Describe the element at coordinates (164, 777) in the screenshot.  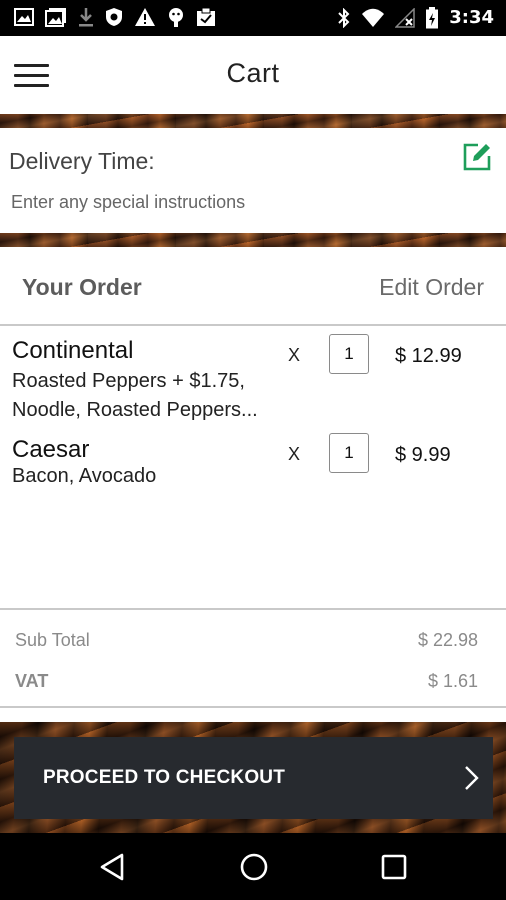
I see `checkout-label: PROCEED TO CHECKOUT` at that location.